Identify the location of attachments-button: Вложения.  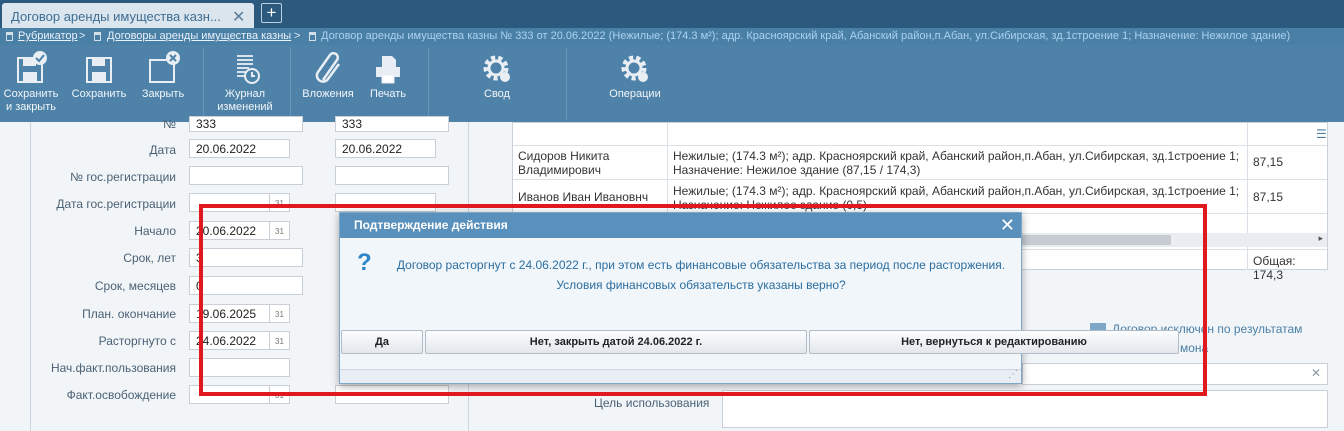
(328, 83).